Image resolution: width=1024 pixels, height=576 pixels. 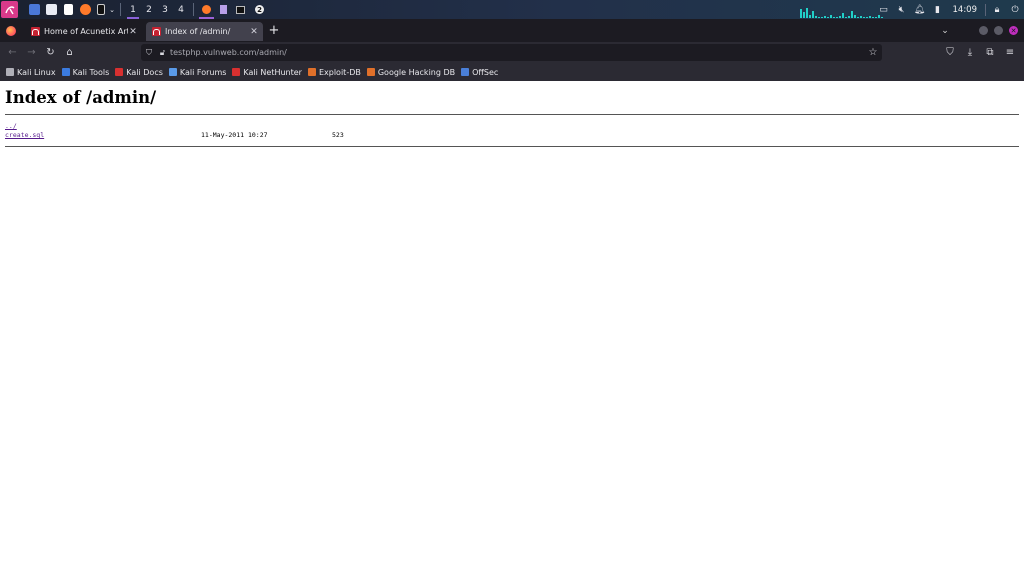 I want to click on kali-forums-icon, so click(x=172, y=72).